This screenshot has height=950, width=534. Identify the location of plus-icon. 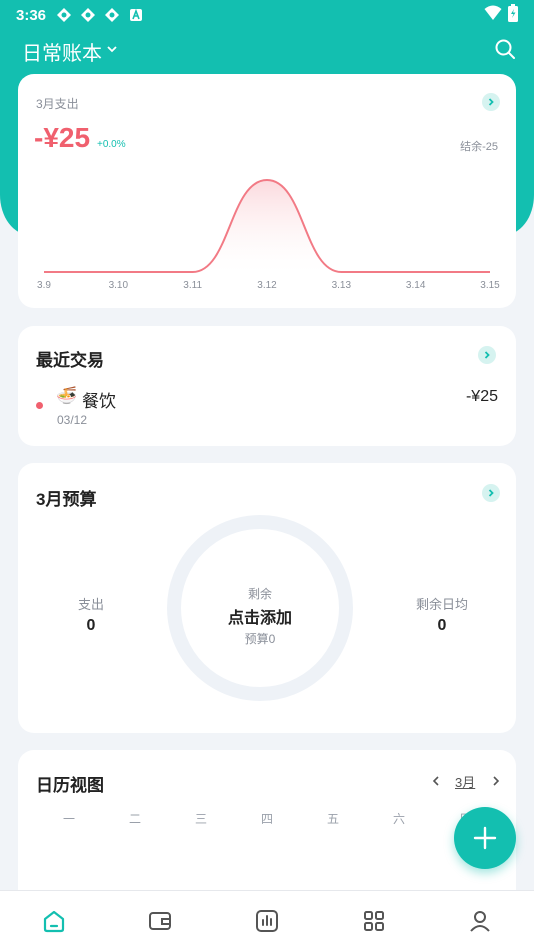
(485, 838).